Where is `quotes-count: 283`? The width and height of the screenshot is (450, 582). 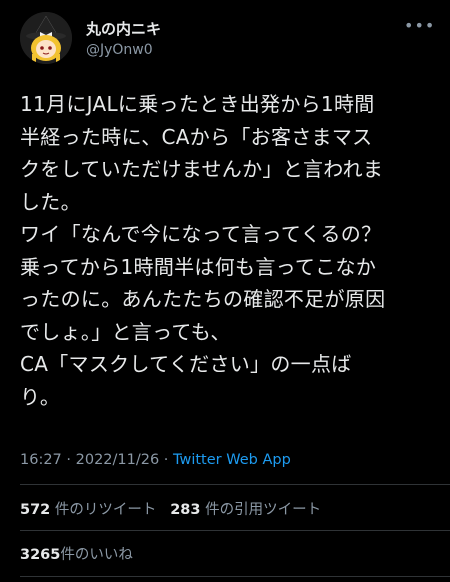 quotes-count: 283 is located at coordinates (185, 510).